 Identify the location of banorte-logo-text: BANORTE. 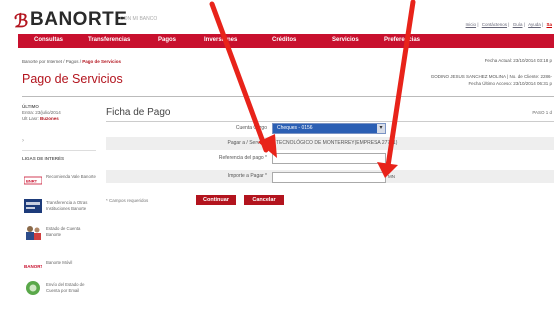
(78, 20).